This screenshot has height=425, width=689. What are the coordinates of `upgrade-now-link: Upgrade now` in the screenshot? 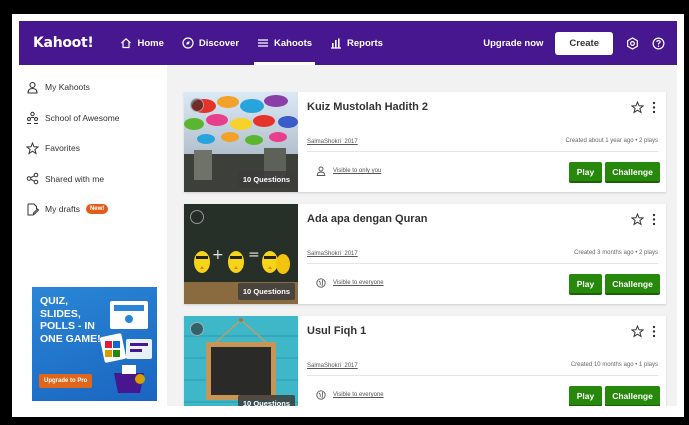 It's located at (513, 43).